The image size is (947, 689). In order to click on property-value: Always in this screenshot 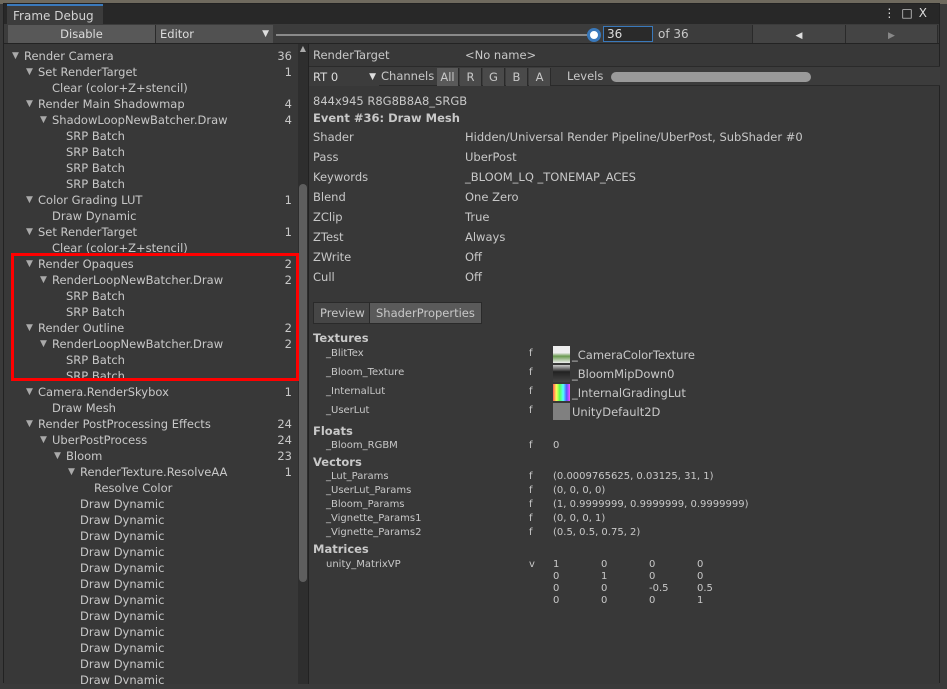, I will do `click(485, 237)`.